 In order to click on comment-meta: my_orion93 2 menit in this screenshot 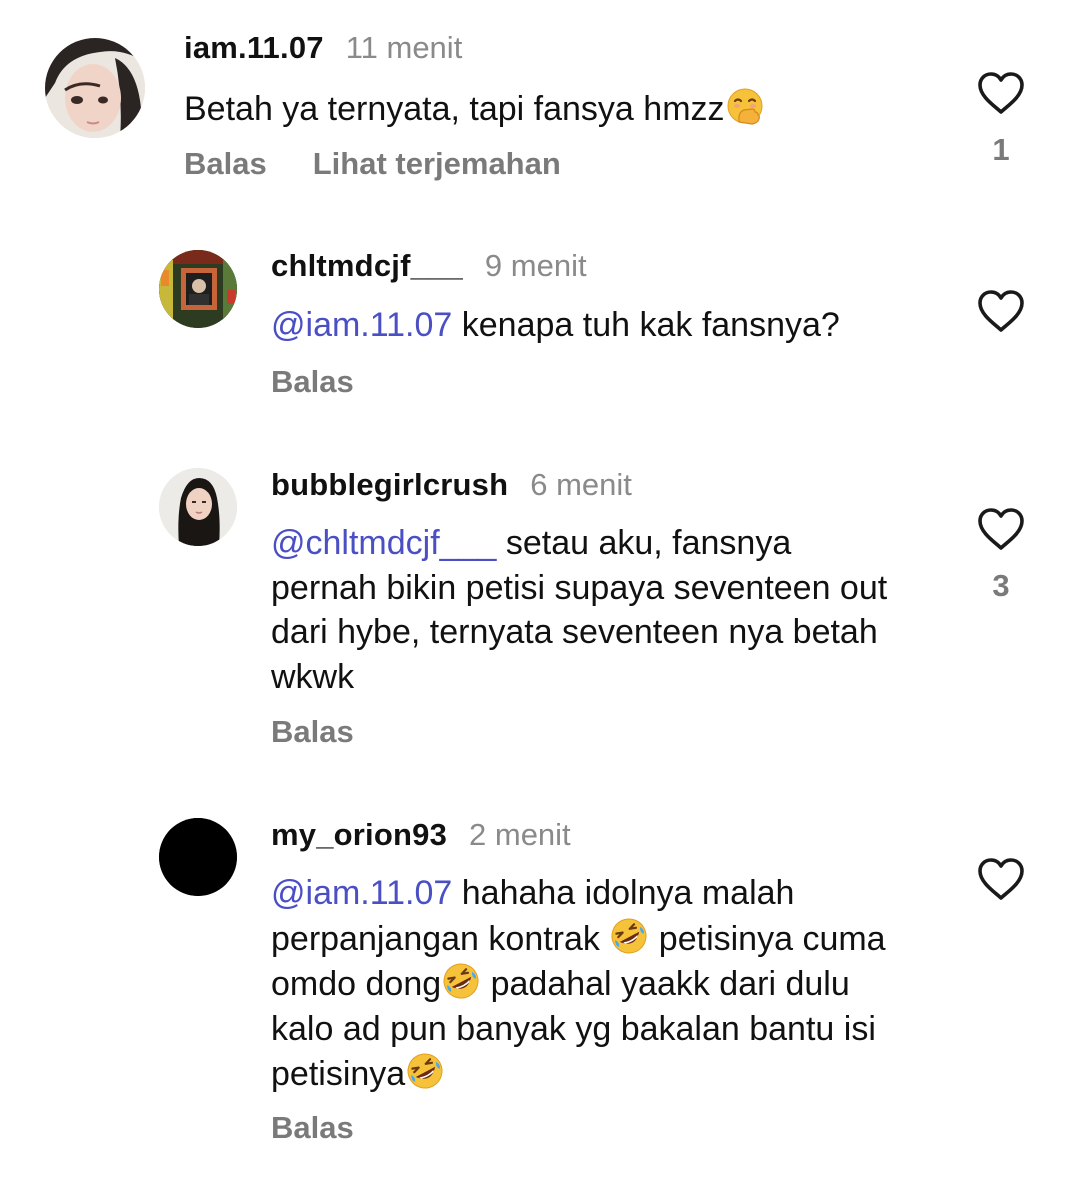, I will do `click(421, 835)`.